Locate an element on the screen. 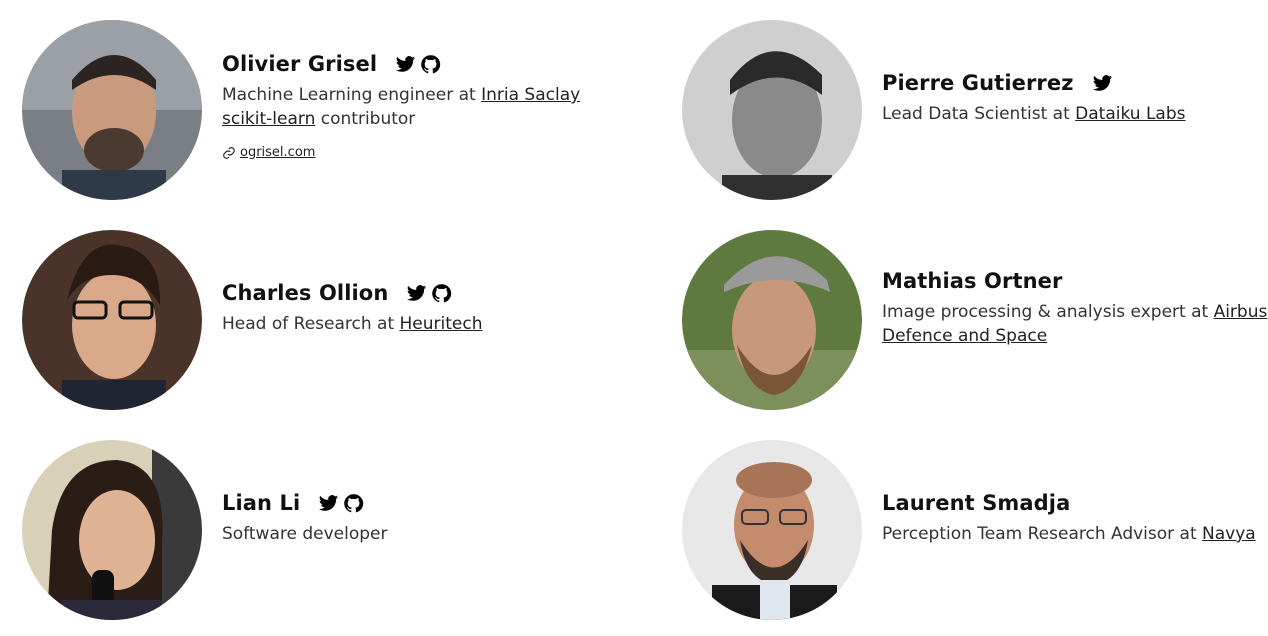 This screenshot has height=636, width=1268. description-text: Machine Learning engineer at is located at coordinates (352, 95).